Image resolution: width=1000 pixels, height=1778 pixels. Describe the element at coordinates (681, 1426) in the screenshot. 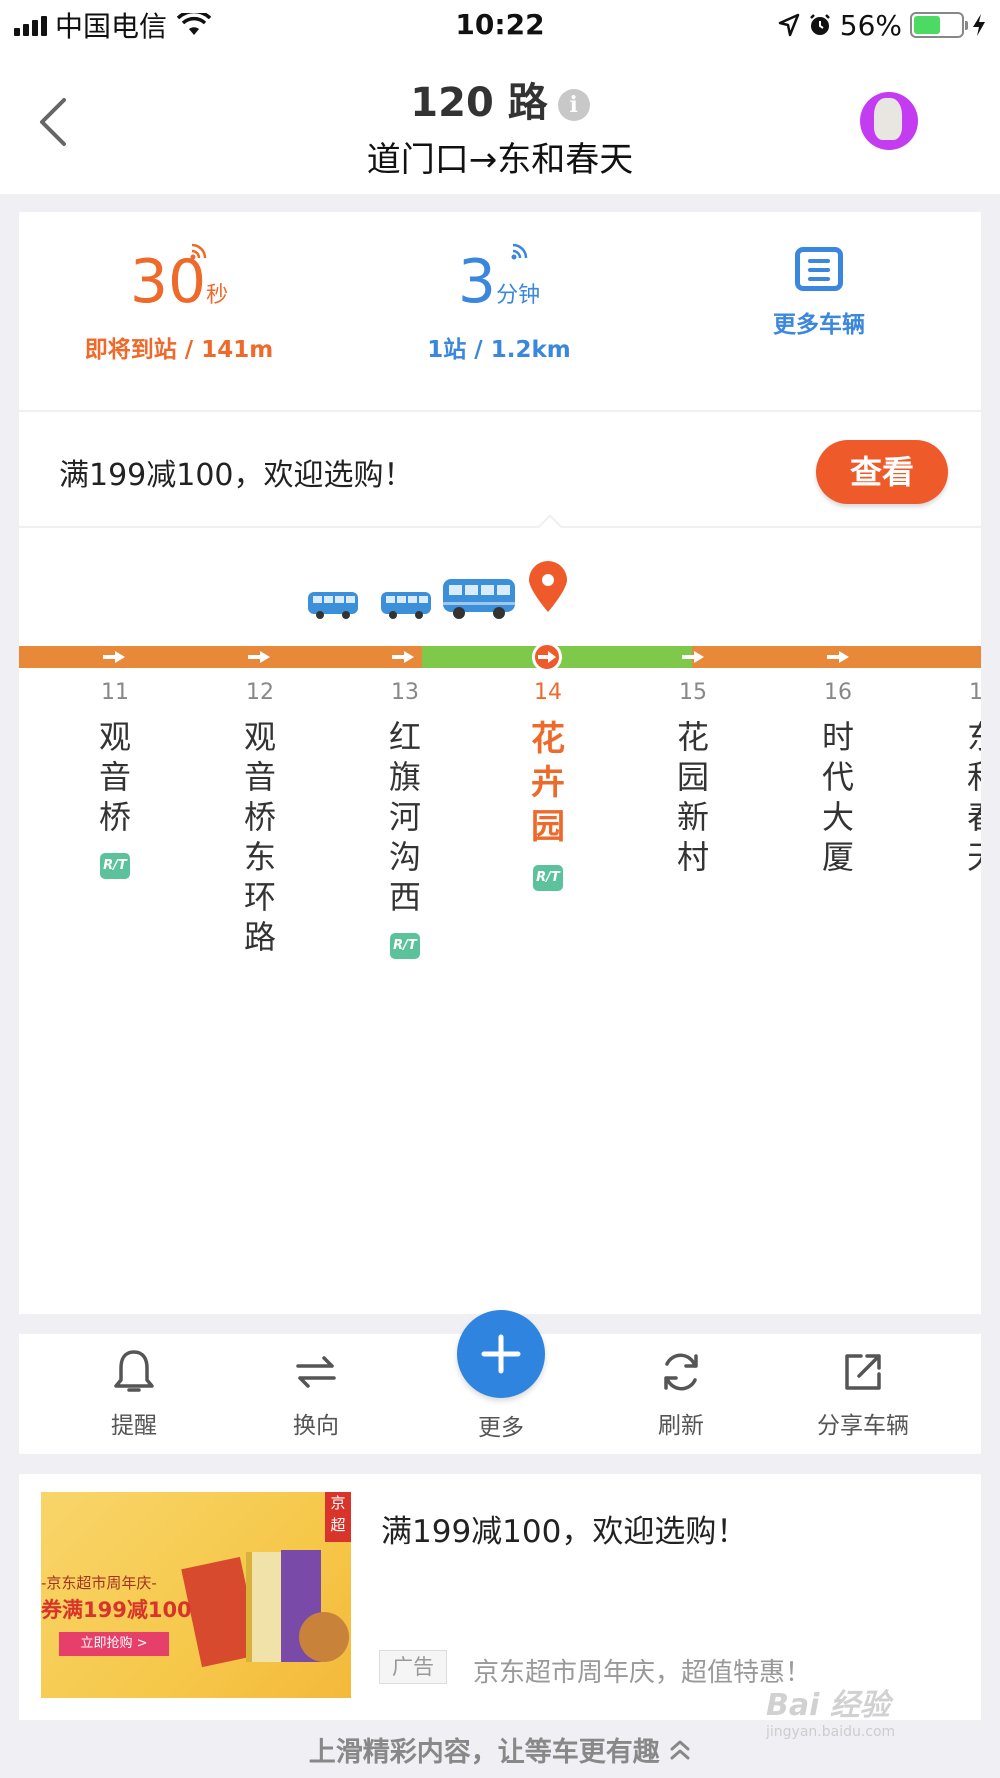

I see `refresh-label: 刷新` at that location.